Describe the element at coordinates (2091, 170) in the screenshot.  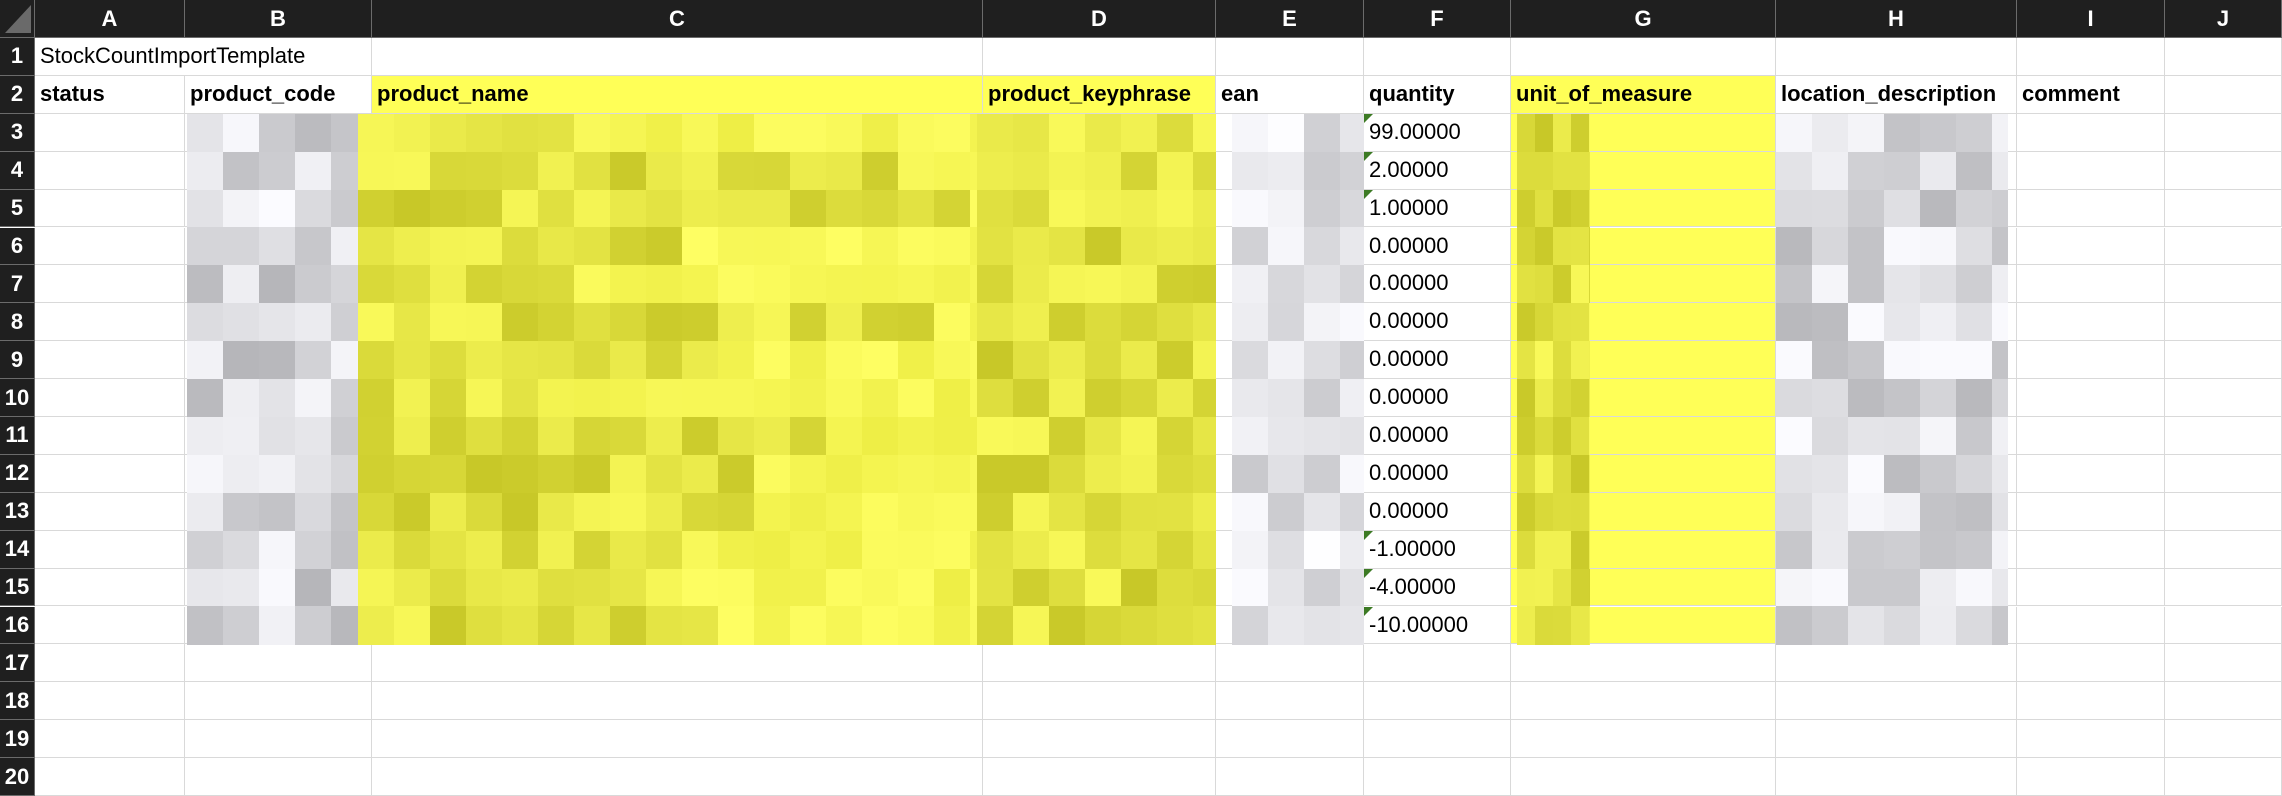
I see `cell-i4` at that location.